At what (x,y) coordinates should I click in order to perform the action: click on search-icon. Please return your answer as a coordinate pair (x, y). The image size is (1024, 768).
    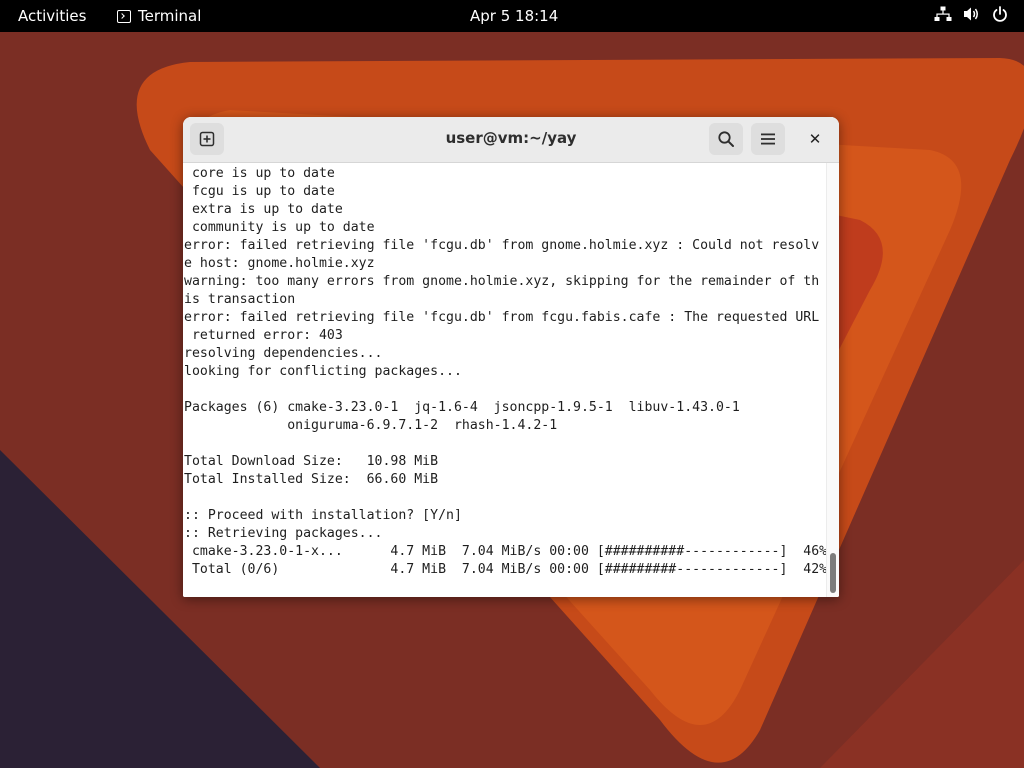
    Looking at the image, I should click on (726, 139).